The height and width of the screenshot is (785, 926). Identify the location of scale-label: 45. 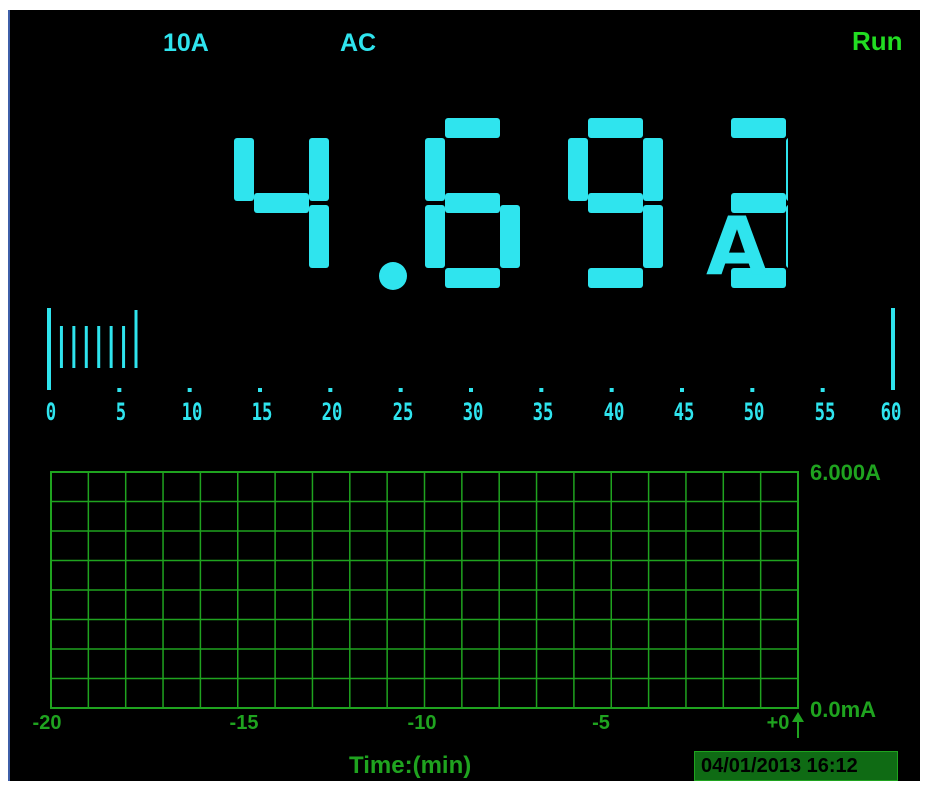
(684, 412).